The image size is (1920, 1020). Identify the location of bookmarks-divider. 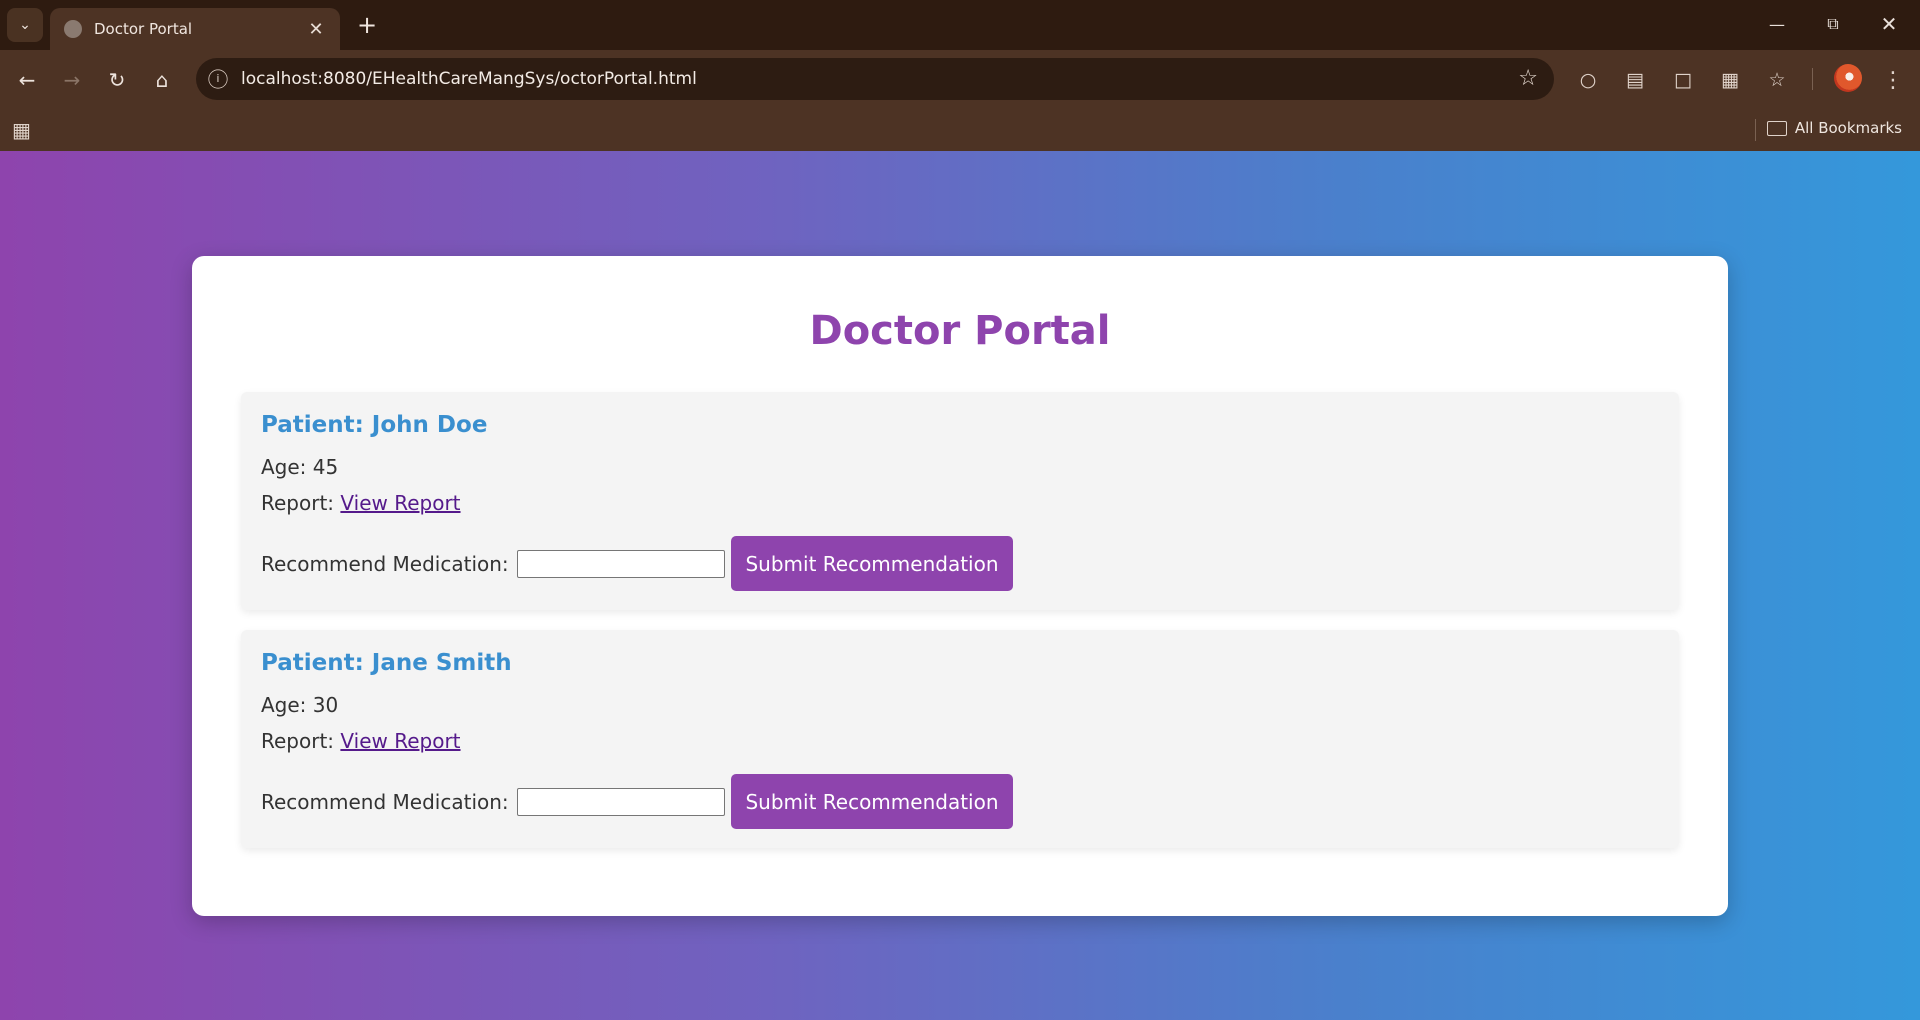
(1755, 130).